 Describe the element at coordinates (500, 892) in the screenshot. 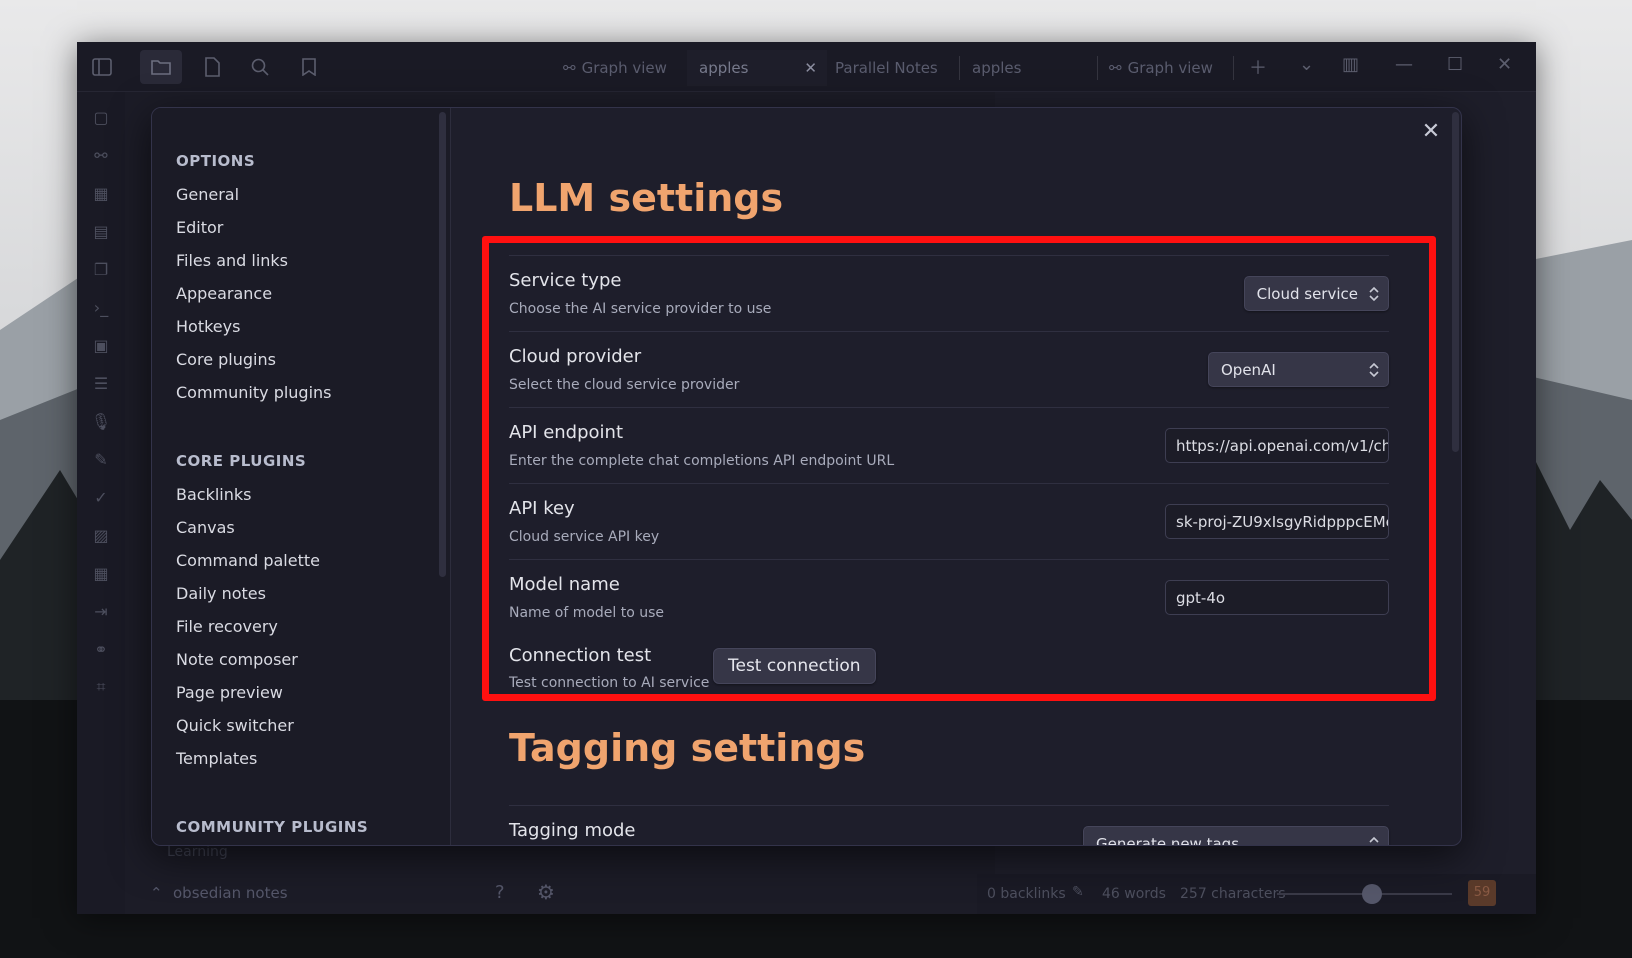

I see `help-icon: ?` at that location.